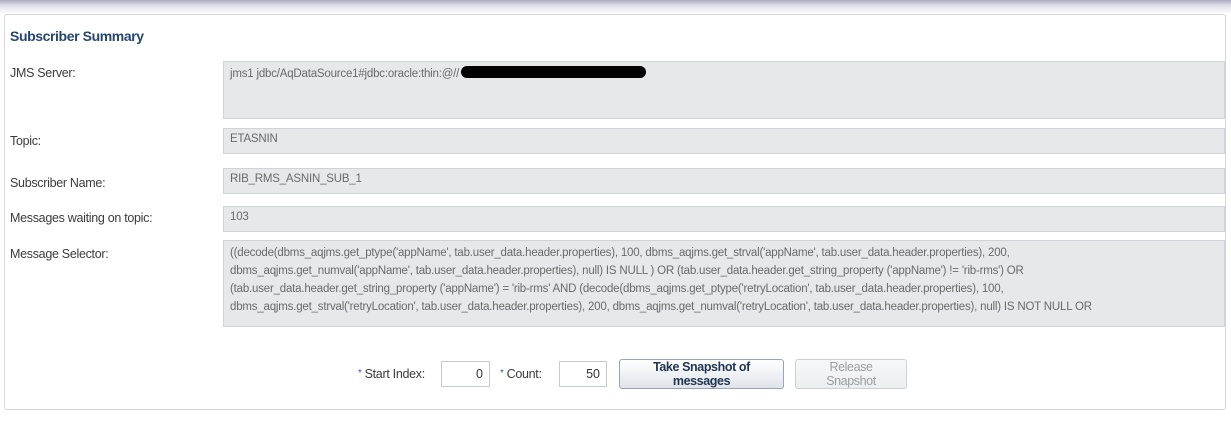 This screenshot has width=1231, height=427. What do you see at coordinates (583, 374) in the screenshot?
I see `count-input` at bounding box center [583, 374].